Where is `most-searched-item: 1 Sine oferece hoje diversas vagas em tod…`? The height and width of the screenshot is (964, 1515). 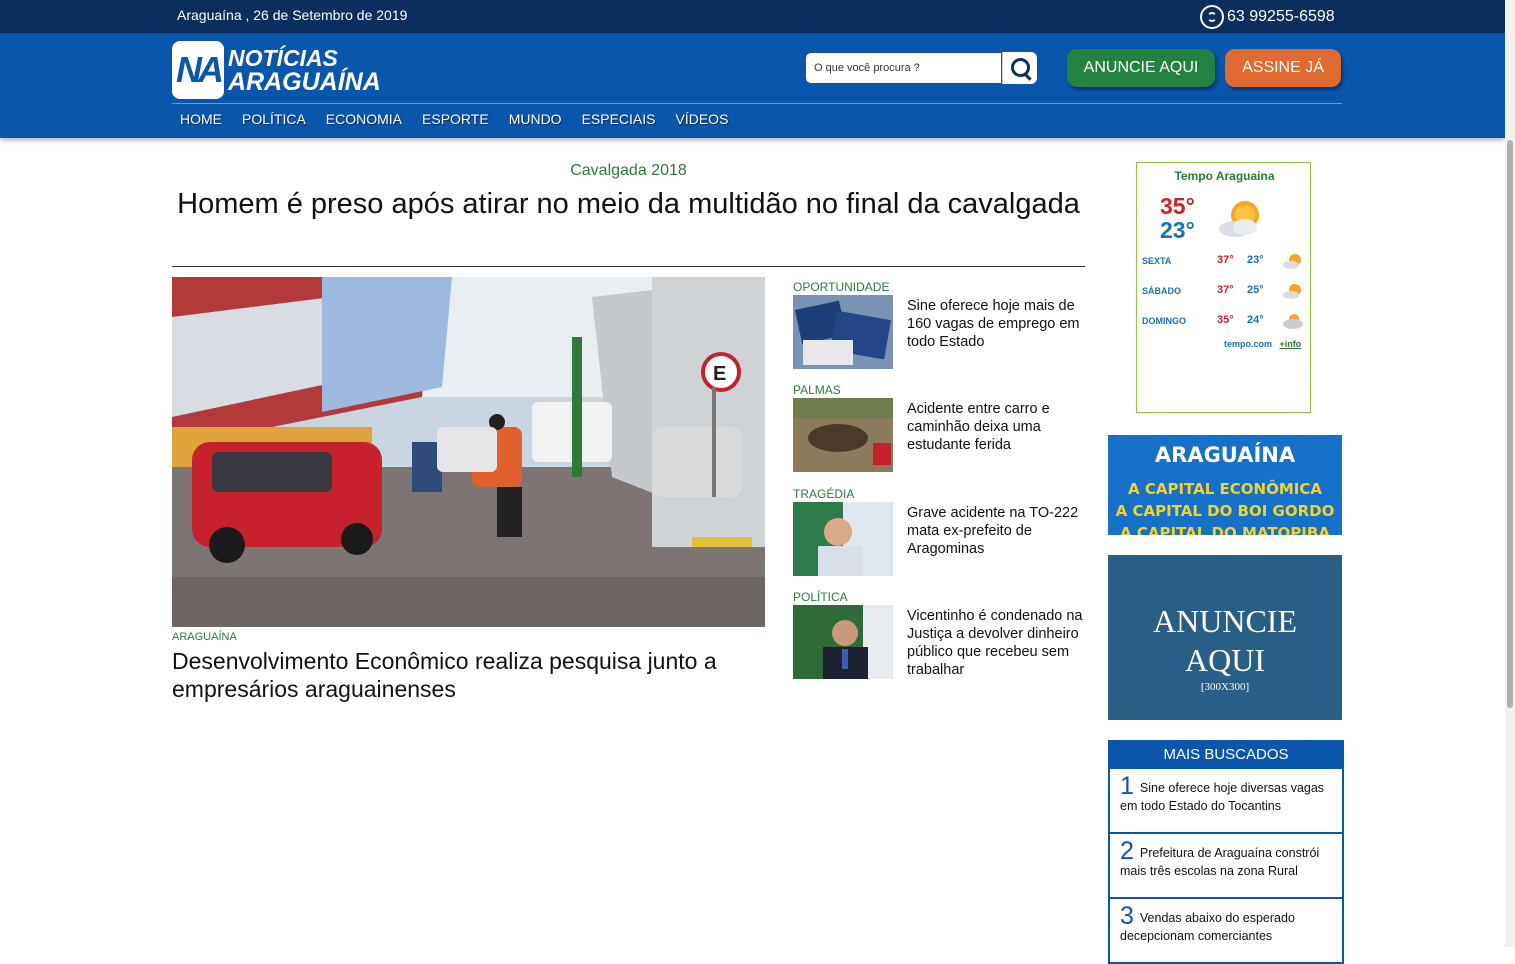 most-searched-item: 1 Sine oferece hoje diversas vagas em tod… is located at coordinates (1226, 801).